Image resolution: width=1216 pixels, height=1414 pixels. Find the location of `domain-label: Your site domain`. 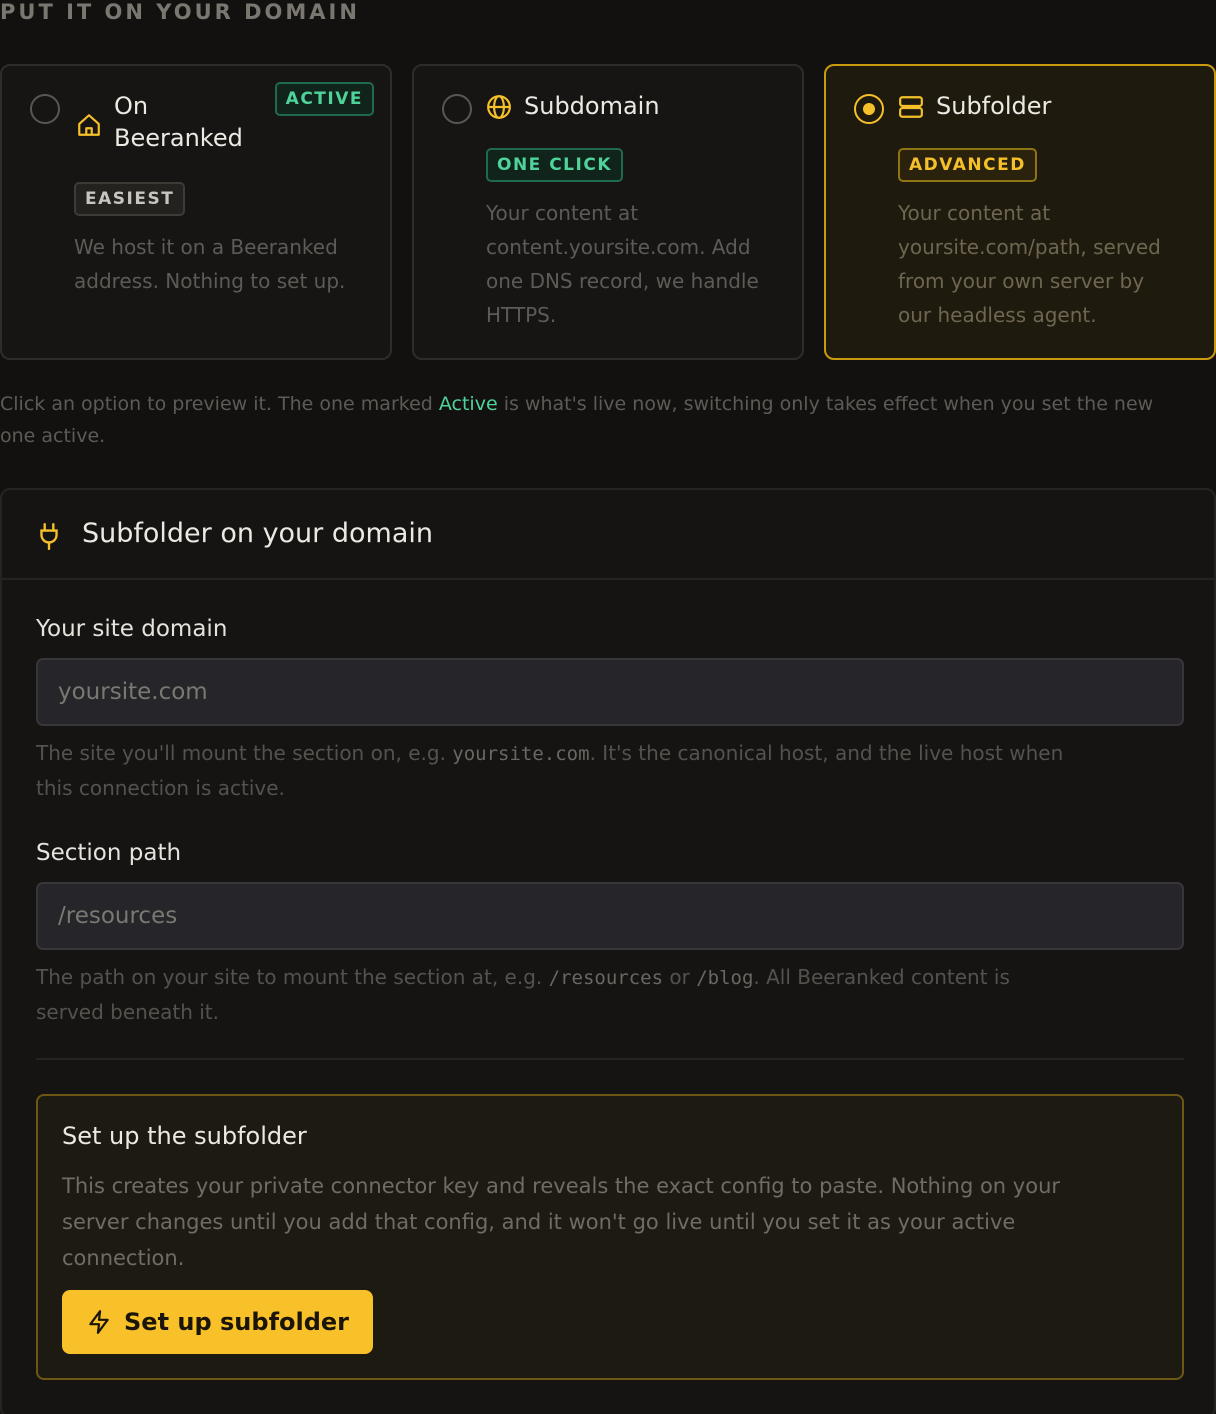

domain-label: Your site domain is located at coordinates (132, 629).